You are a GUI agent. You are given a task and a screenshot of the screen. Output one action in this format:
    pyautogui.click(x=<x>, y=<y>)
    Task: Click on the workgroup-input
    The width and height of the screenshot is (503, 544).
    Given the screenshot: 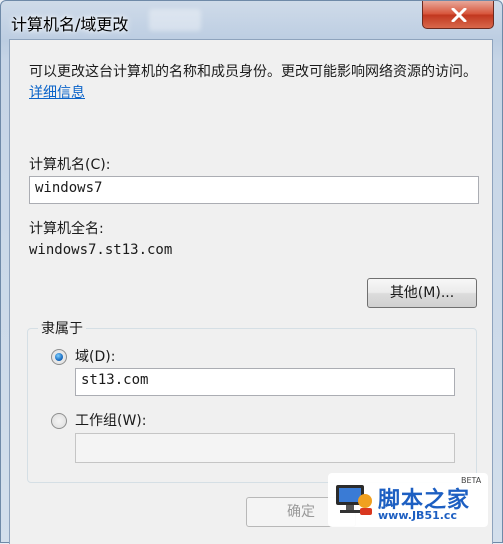 What is the action you would take?
    pyautogui.click(x=265, y=448)
    